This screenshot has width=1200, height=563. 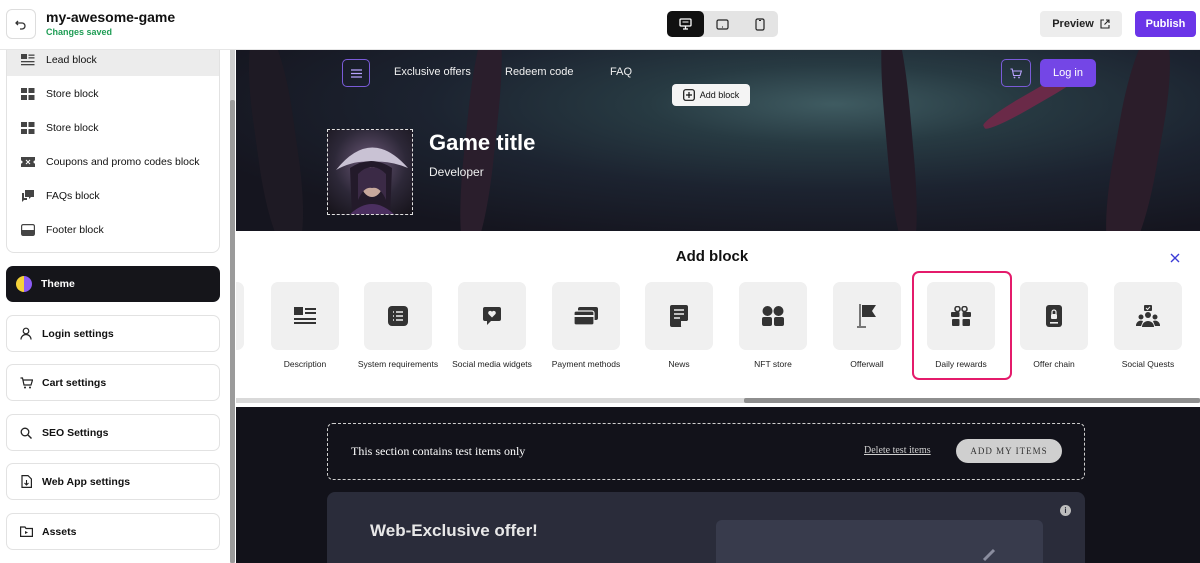 What do you see at coordinates (1016, 73) in the screenshot?
I see `cart-button` at bounding box center [1016, 73].